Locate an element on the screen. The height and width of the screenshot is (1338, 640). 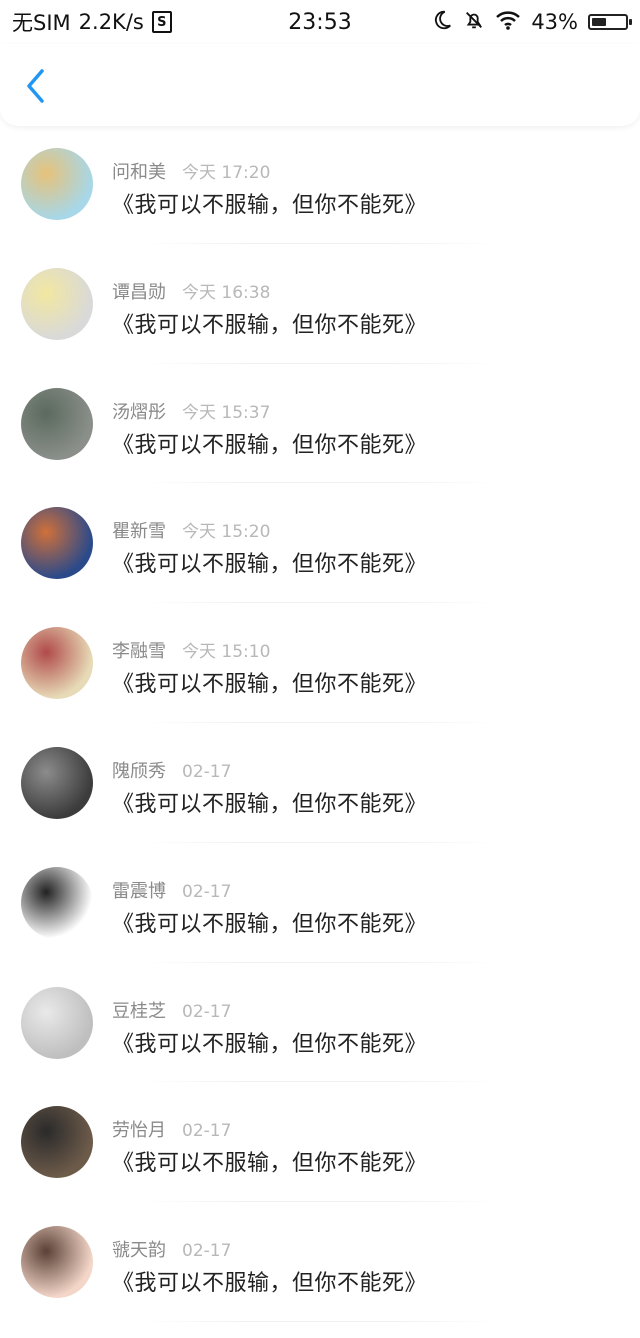
comment-item: 虢天韵 02-17 《我可以不服输，但你不能死》 is located at coordinates (320, 1278).